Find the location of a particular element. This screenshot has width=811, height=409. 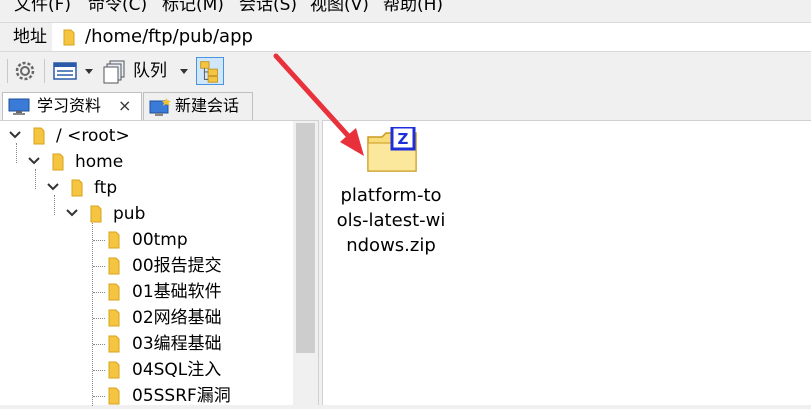

monitor-icon is located at coordinates (19, 106).